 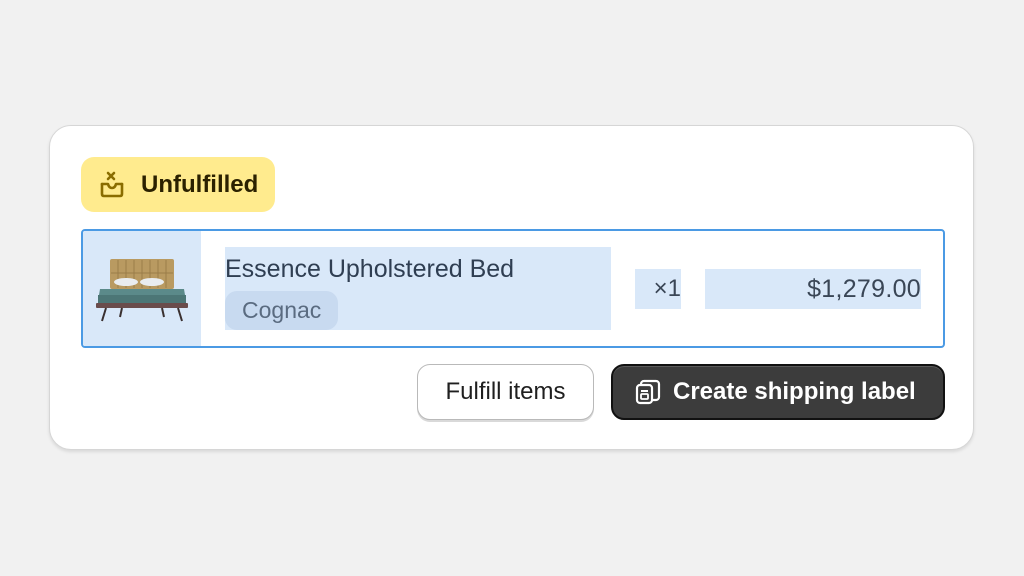 What do you see at coordinates (813, 289) in the screenshot?
I see `line-item-price: $1,279.00` at bounding box center [813, 289].